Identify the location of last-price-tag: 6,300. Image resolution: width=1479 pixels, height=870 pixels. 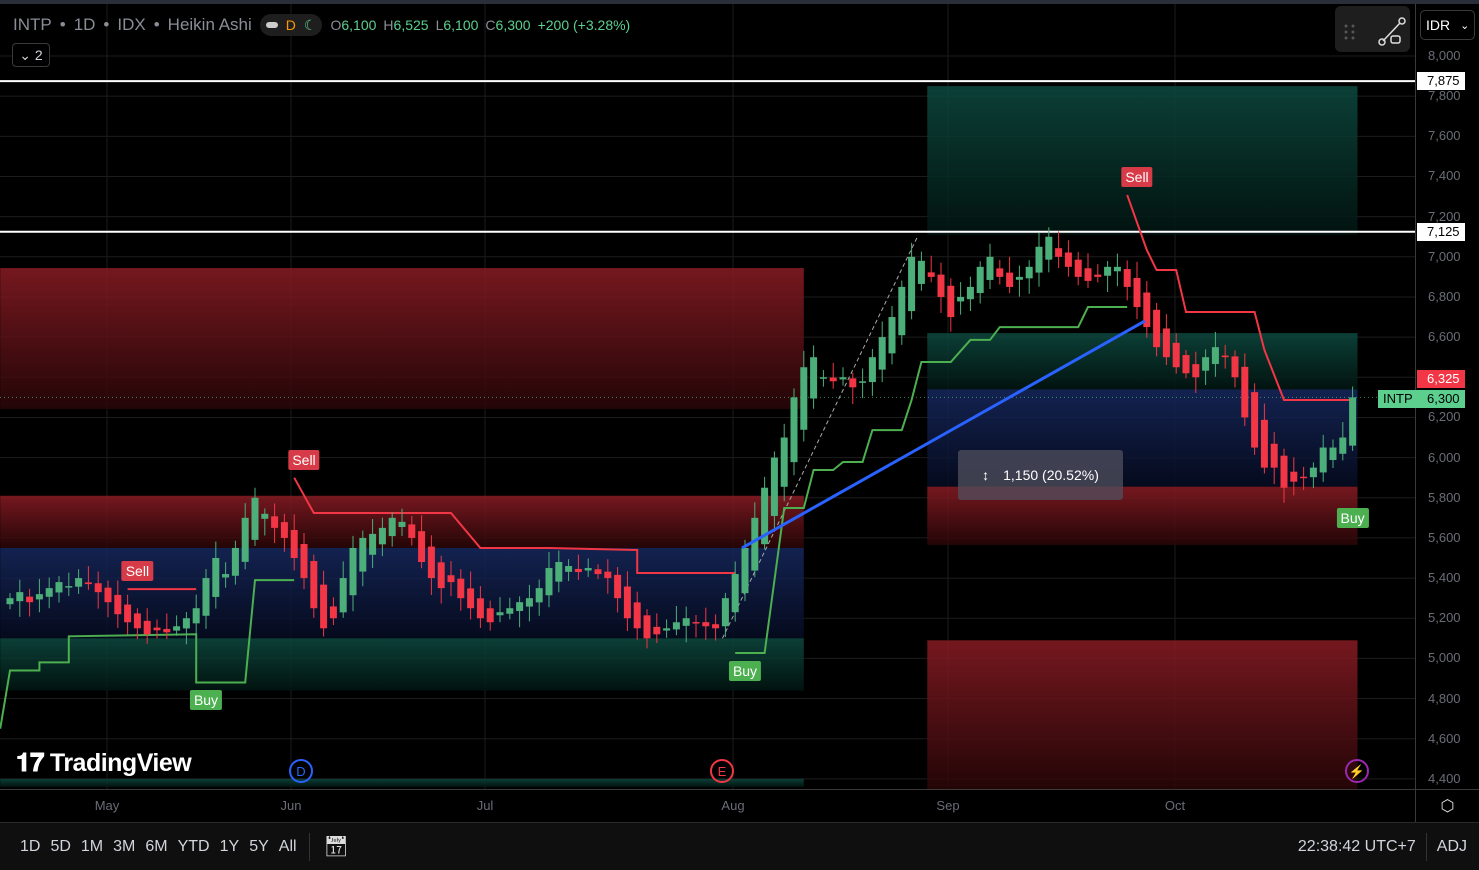
(1441, 399).